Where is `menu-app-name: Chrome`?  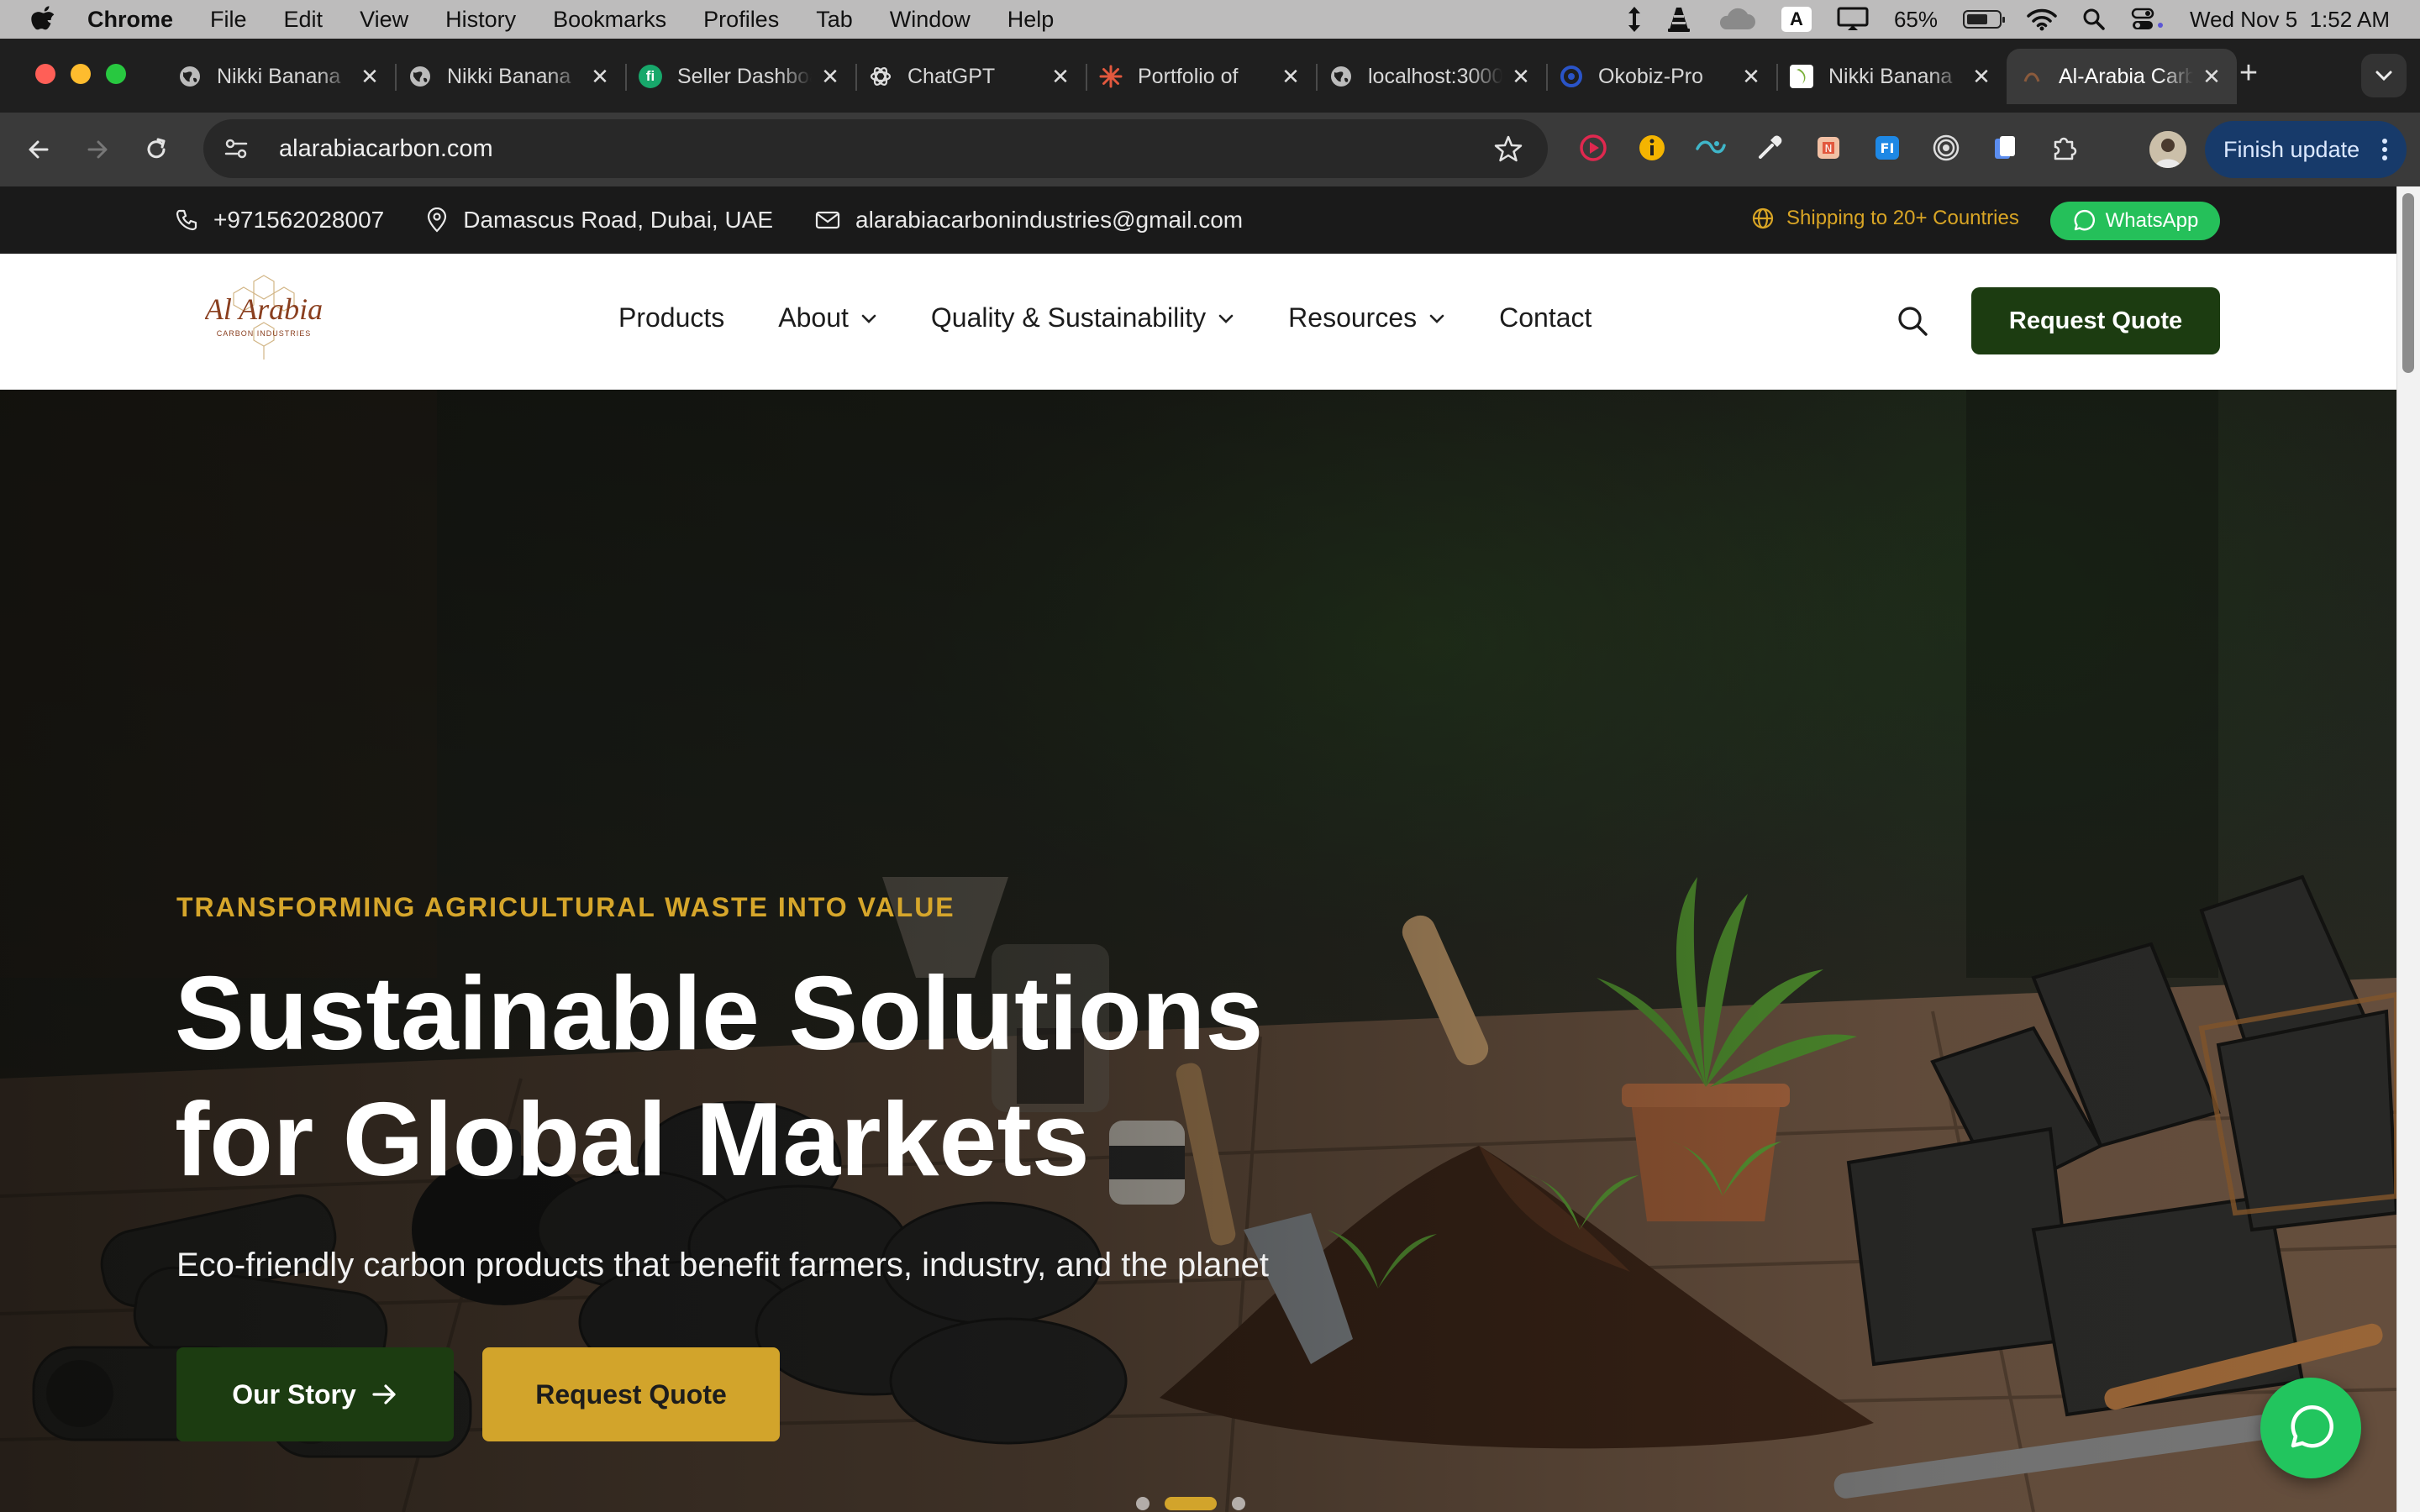
menu-app-name: Chrome is located at coordinates (130, 20).